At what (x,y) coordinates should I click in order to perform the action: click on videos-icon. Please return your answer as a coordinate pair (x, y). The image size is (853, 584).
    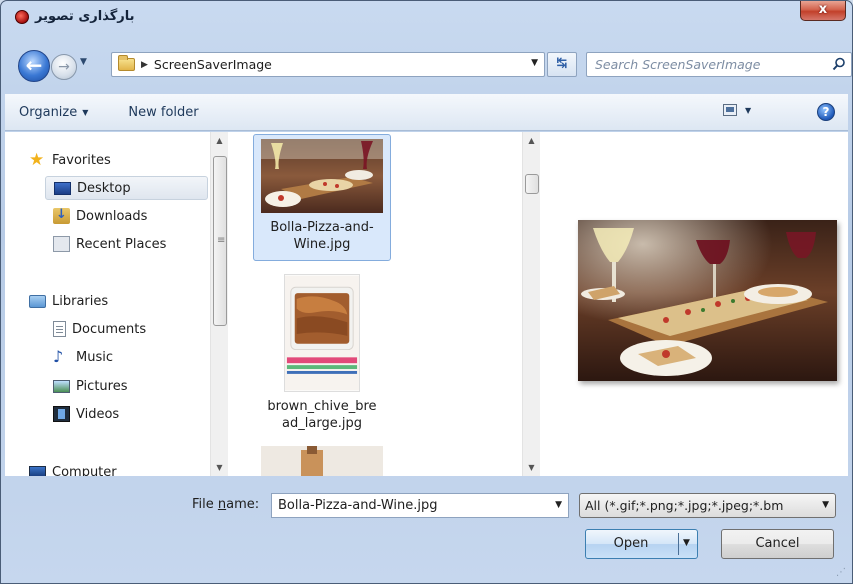
    Looking at the image, I should click on (61, 414).